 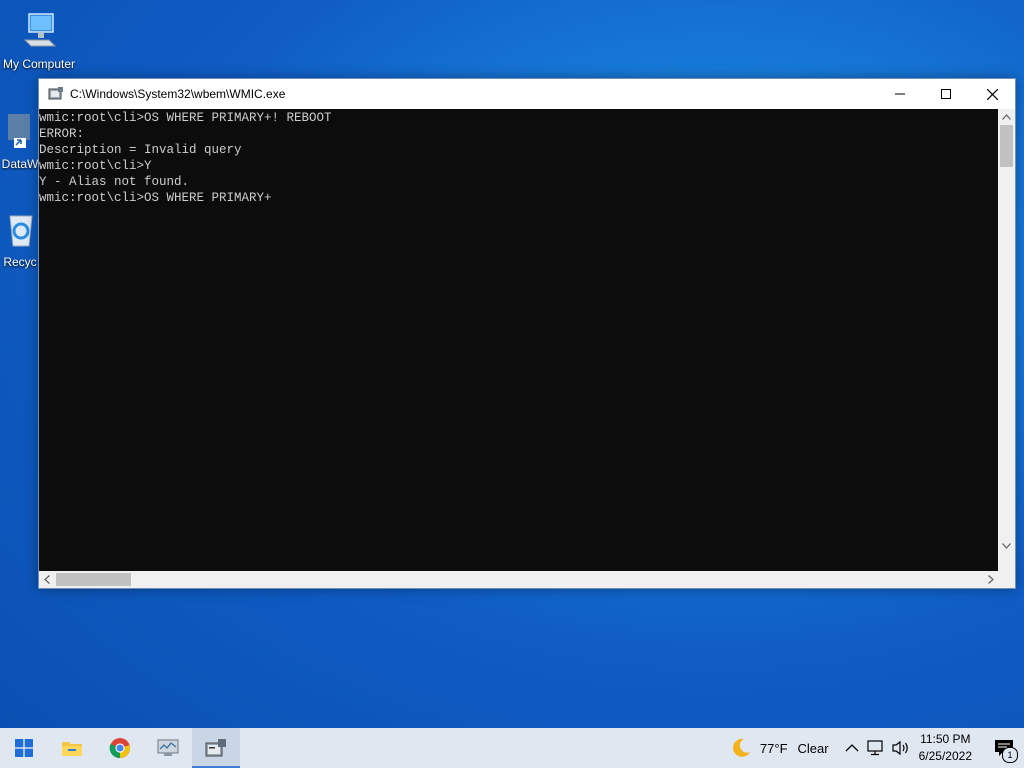 I want to click on desktop-icon-label: My Computer, so click(x=39, y=64).